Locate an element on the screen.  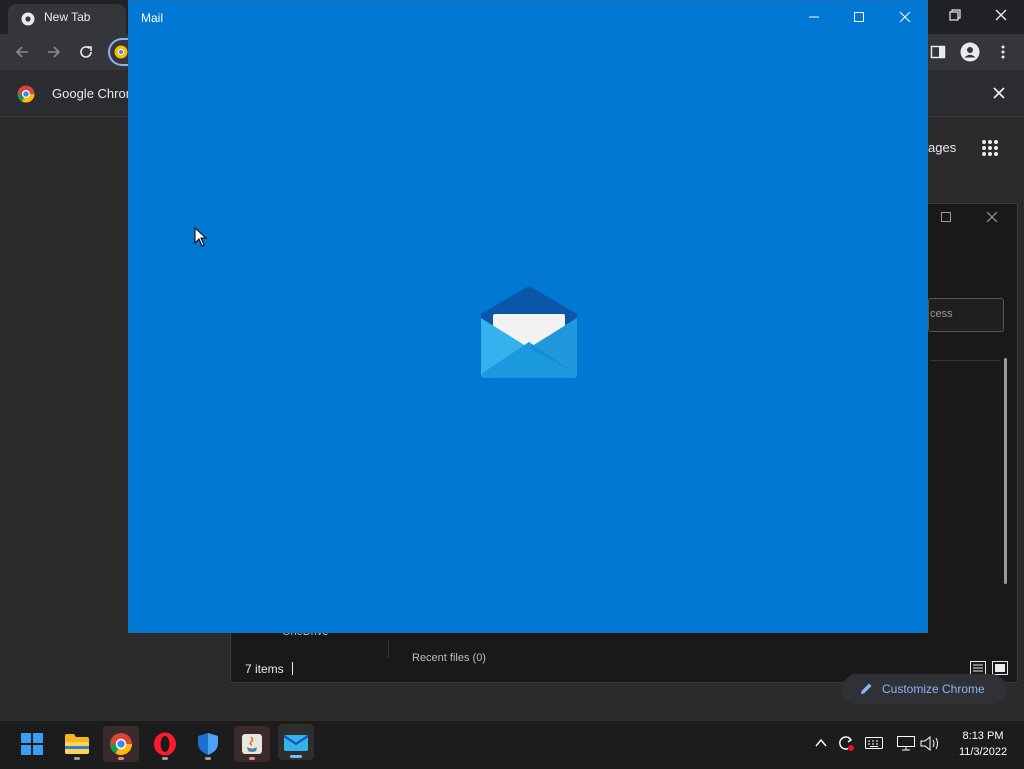
reload-icon is located at coordinates (86, 52).